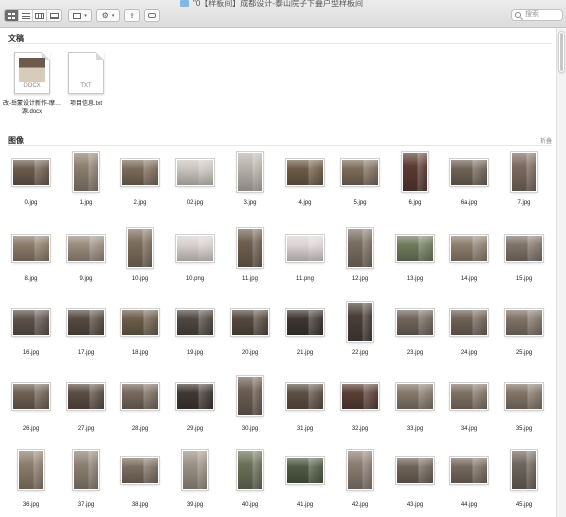 This screenshot has width=566, height=517. I want to click on search-field: 搜索, so click(537, 15).